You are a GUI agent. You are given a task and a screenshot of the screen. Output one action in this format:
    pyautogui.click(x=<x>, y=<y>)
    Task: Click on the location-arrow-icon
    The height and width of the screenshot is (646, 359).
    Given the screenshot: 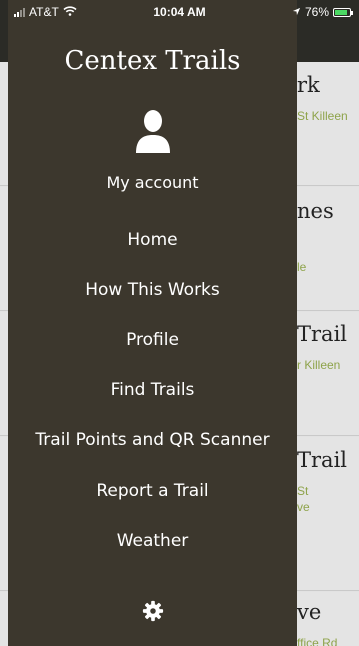 What is the action you would take?
    pyautogui.click(x=296, y=12)
    